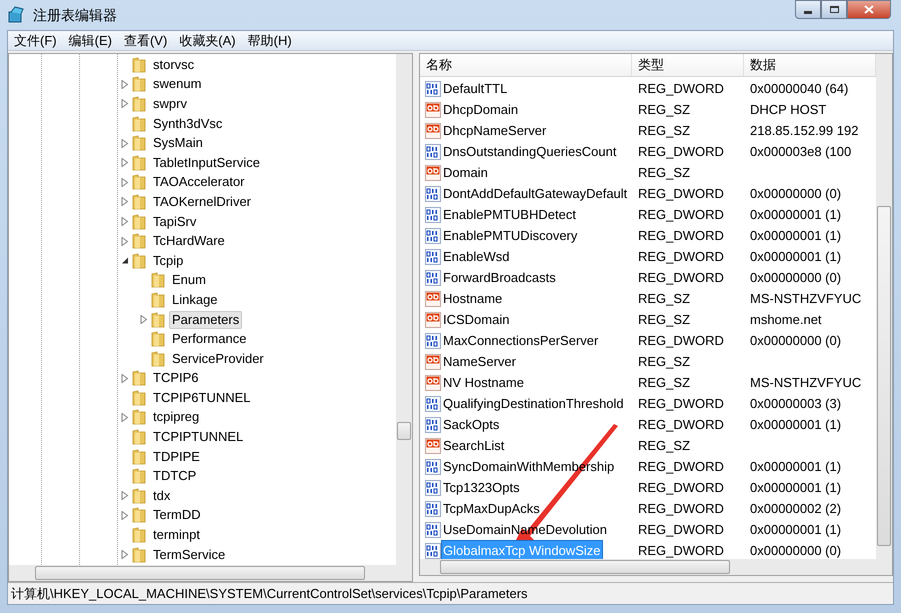 The height and width of the screenshot is (613, 901). I want to click on table-row: TcpMaxDupAcks REG_DWORD 0x00000002 (2), so click(648, 508).